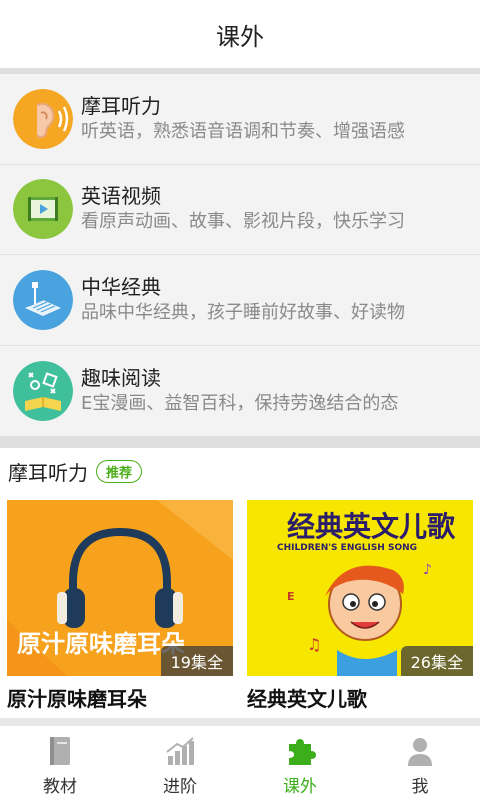 This screenshot has width=480, height=800. What do you see at coordinates (196, 661) in the screenshot?
I see `episode-count: 19集全` at bounding box center [196, 661].